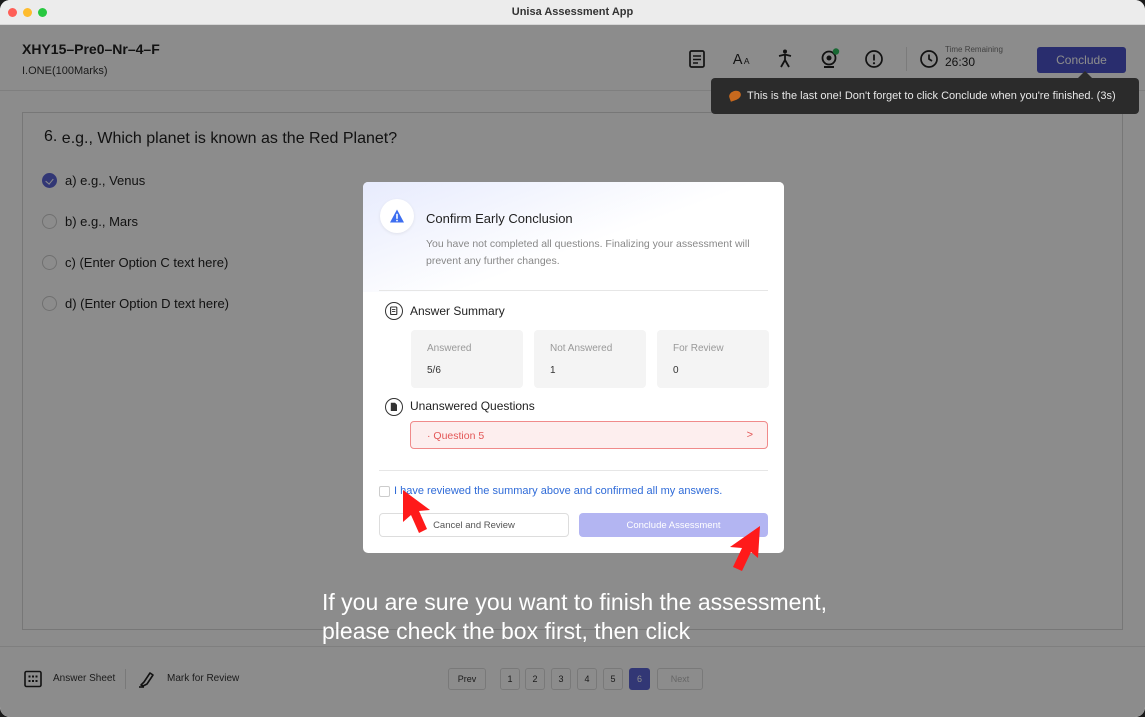 The height and width of the screenshot is (717, 1145). Describe the element at coordinates (467, 359) in the screenshot. I see `stat-answered: Answered 5/6` at that location.